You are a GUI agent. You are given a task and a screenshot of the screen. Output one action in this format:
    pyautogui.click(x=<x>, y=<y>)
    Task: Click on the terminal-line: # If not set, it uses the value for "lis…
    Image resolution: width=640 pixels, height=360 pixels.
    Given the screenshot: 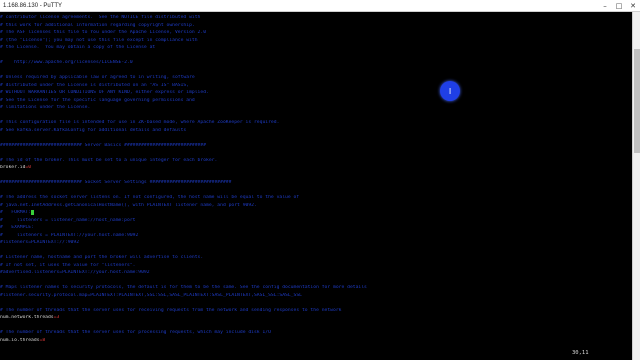 What is the action you would take?
    pyautogui.click(x=316, y=266)
    